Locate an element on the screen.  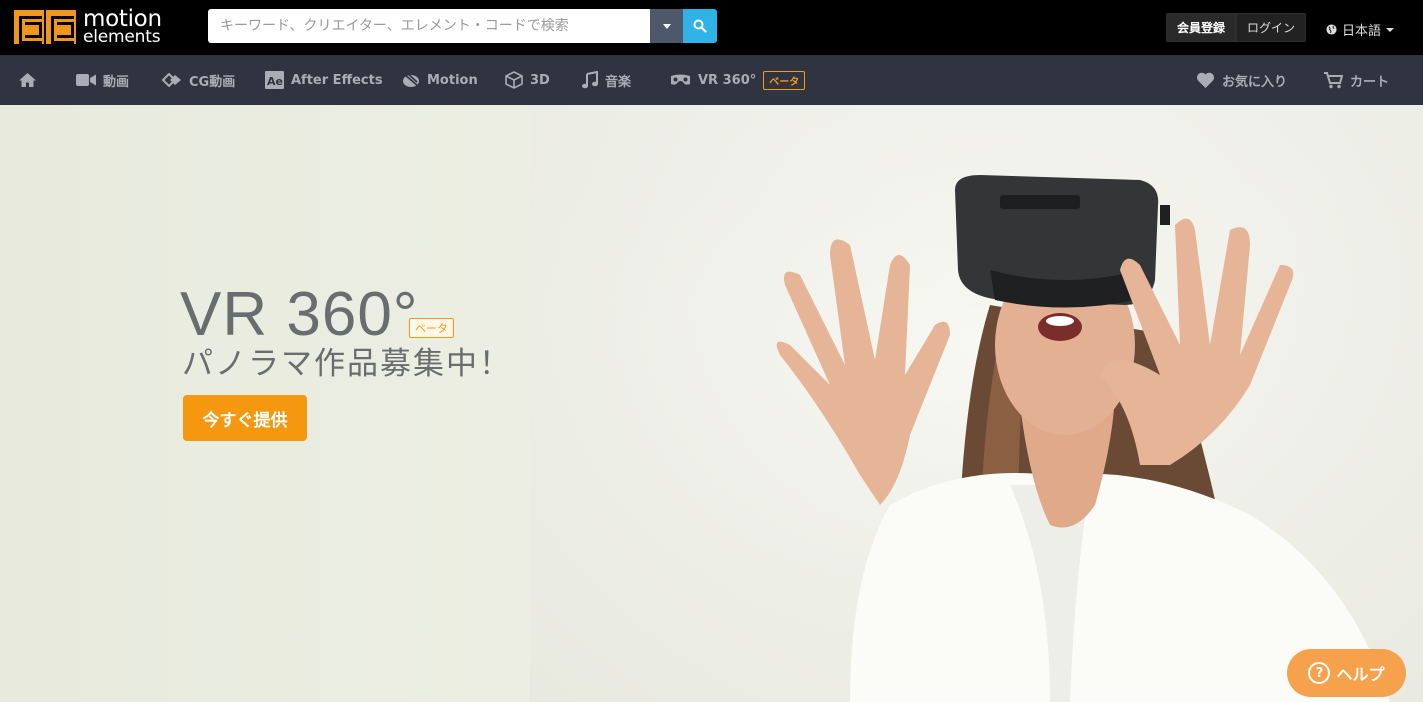
vr-headset-icon is located at coordinates (680, 79).